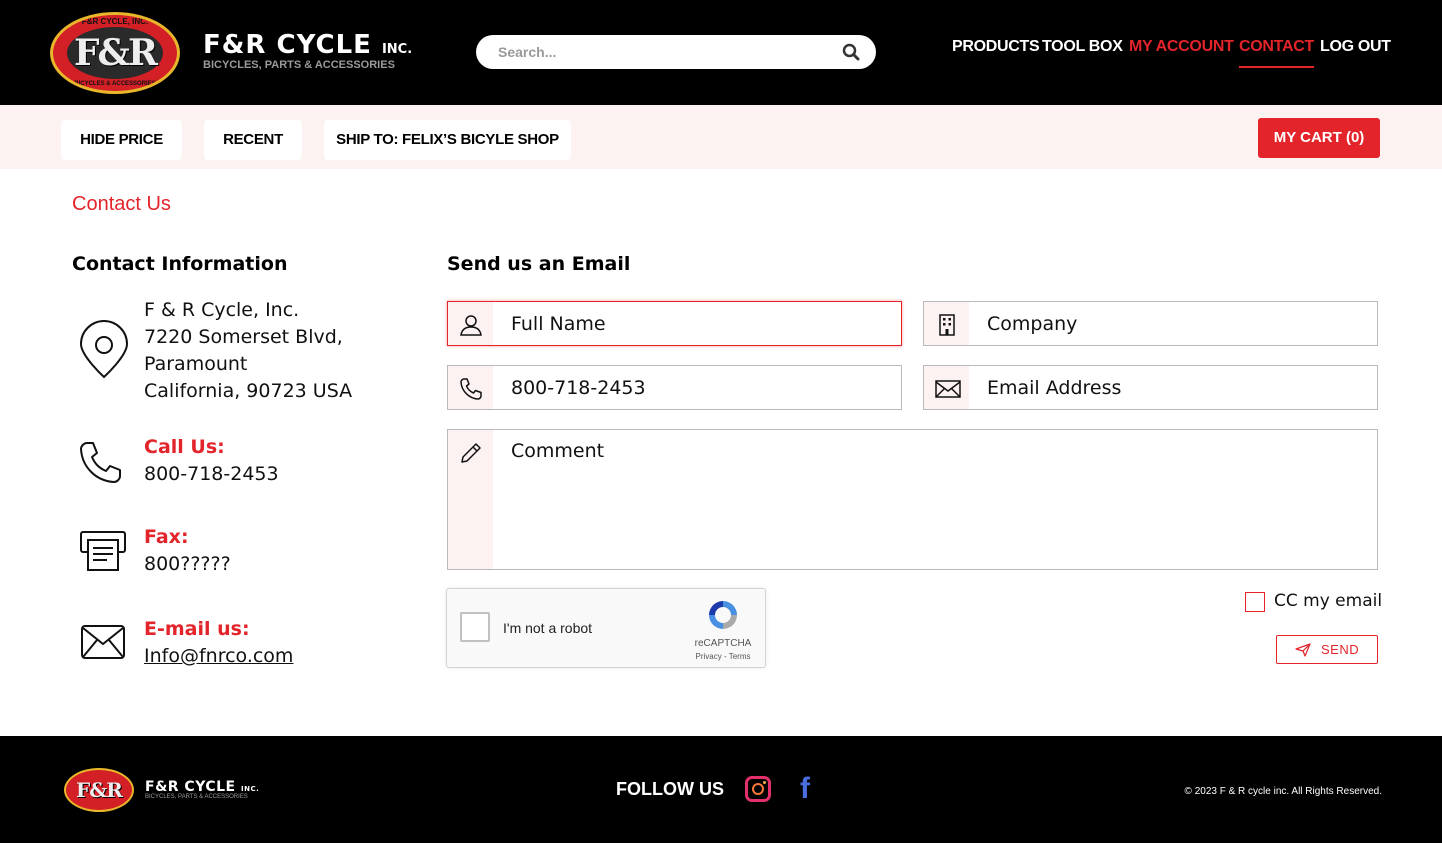 The image size is (1442, 843). What do you see at coordinates (184, 447) in the screenshot?
I see `call-label: Call Us:` at bounding box center [184, 447].